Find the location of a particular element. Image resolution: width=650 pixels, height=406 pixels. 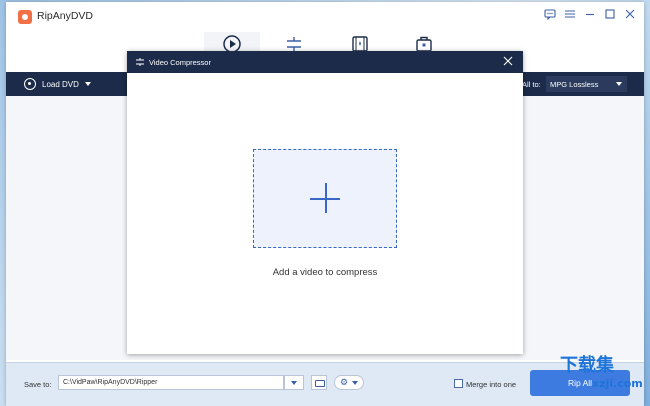

output-format-label: All to: is located at coordinates (531, 84).